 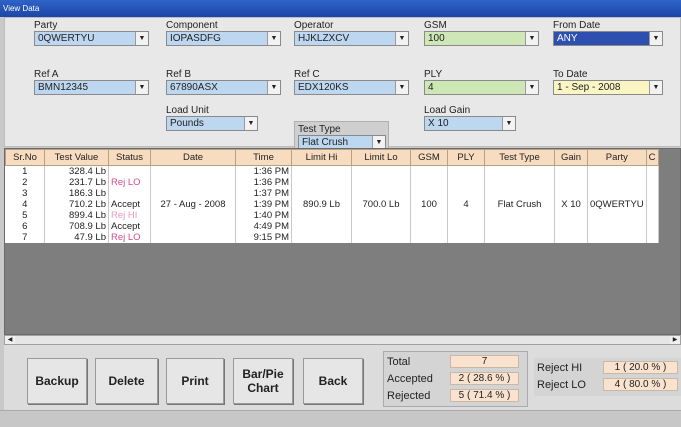 I want to click on component-field: Component IOPASDFG ▼, so click(x=223, y=33).